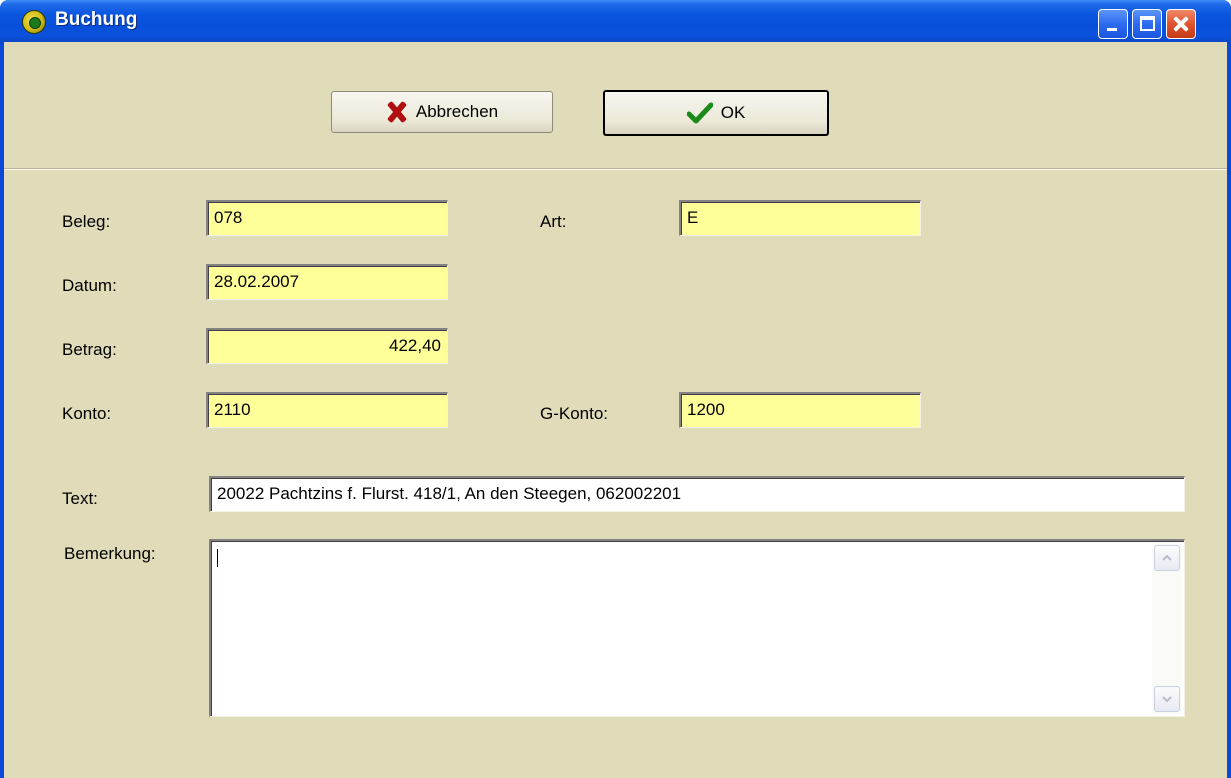  What do you see at coordinates (699, 113) in the screenshot?
I see `checkmark-icon` at bounding box center [699, 113].